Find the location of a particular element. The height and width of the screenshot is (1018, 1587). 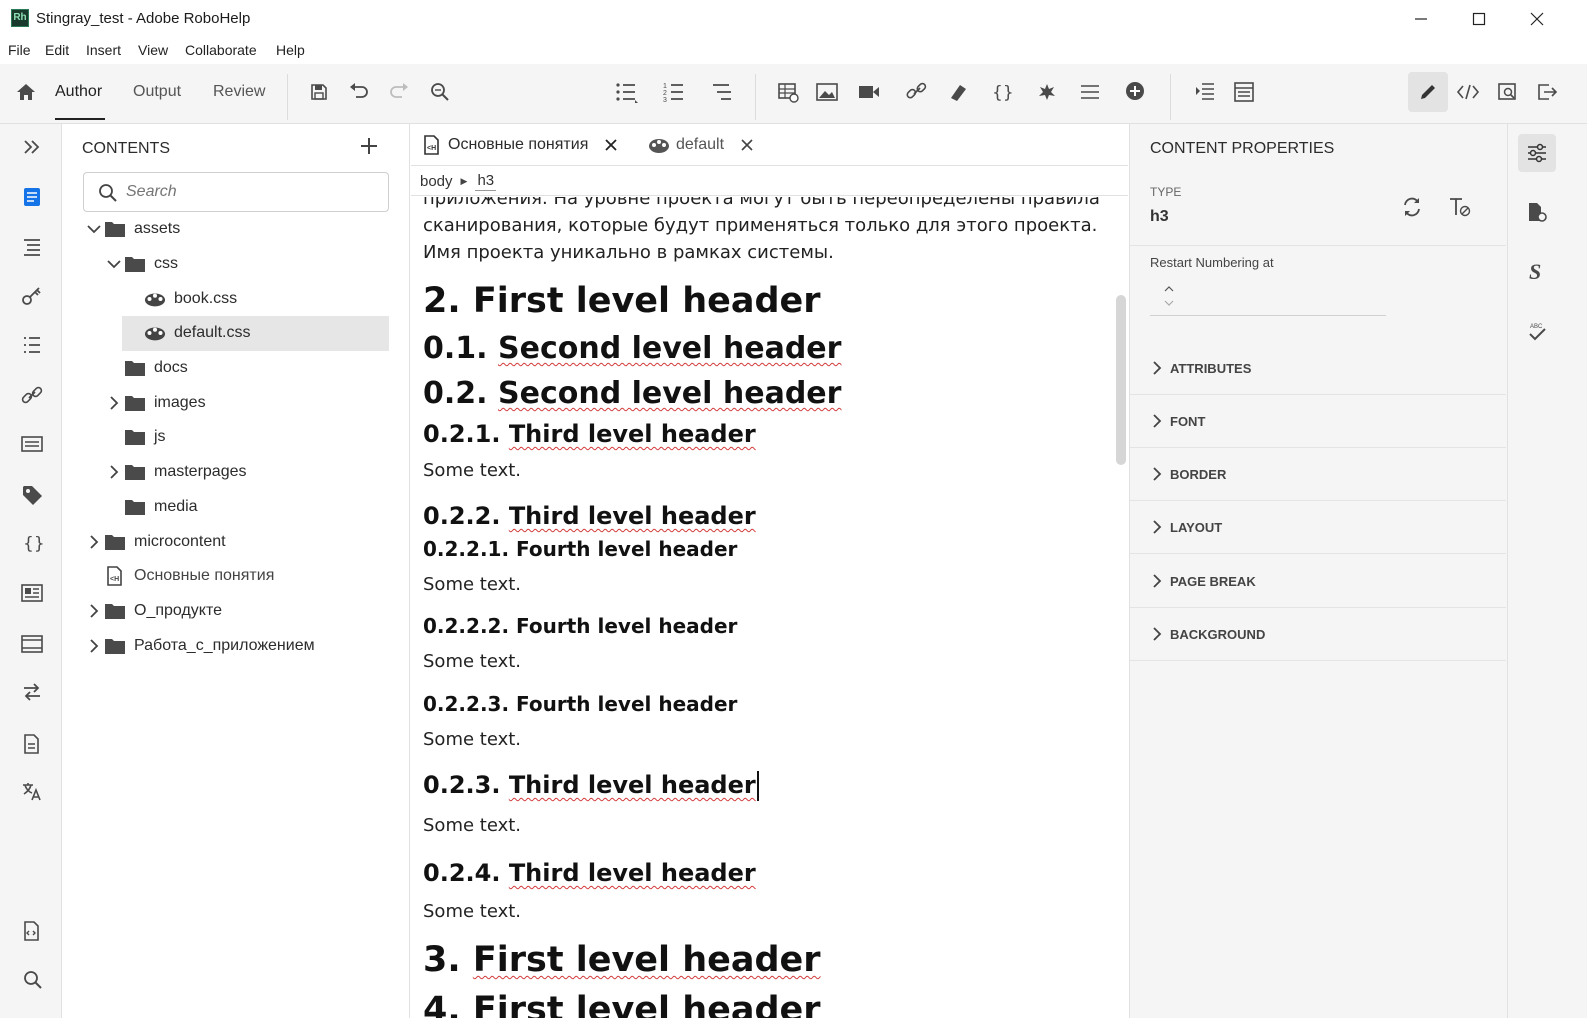

breadcrumb-body: body is located at coordinates (436, 181).